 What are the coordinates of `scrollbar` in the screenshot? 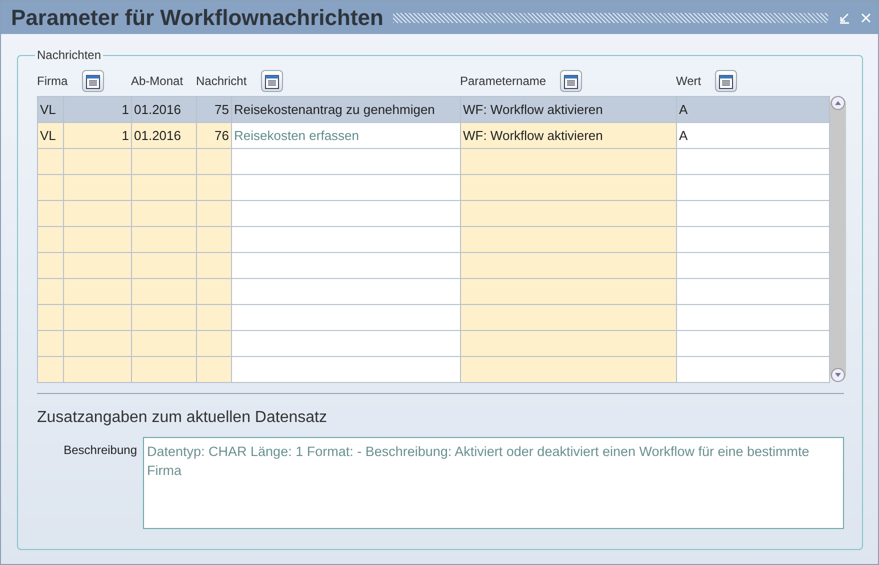 It's located at (838, 239).